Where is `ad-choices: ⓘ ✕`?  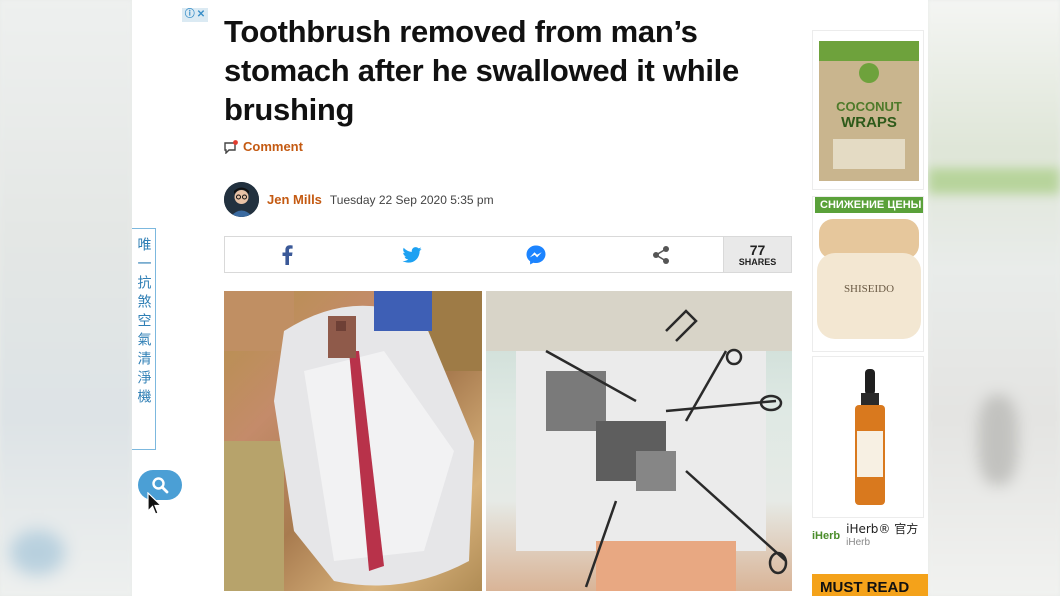 ad-choices: ⓘ ✕ is located at coordinates (195, 15).